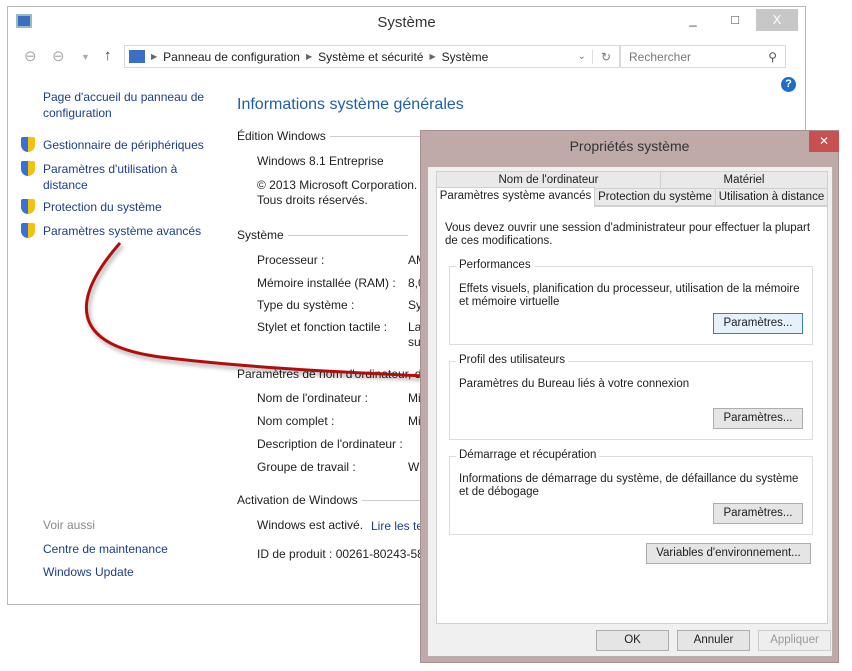  What do you see at coordinates (515, 197) in the screenshot?
I see `tab-advanced: Paramètres système avancés` at bounding box center [515, 197].